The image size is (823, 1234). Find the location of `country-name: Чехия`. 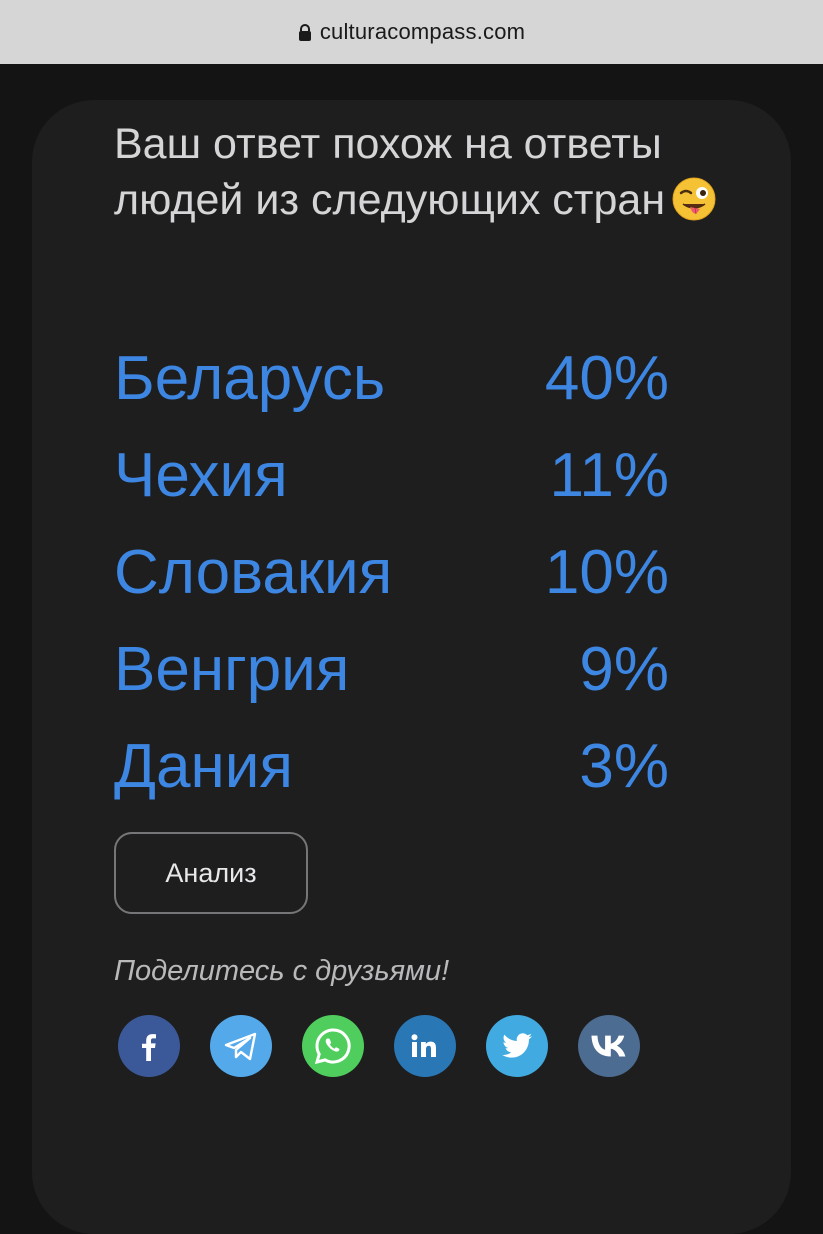

country-name: Чехия is located at coordinates (201, 475).